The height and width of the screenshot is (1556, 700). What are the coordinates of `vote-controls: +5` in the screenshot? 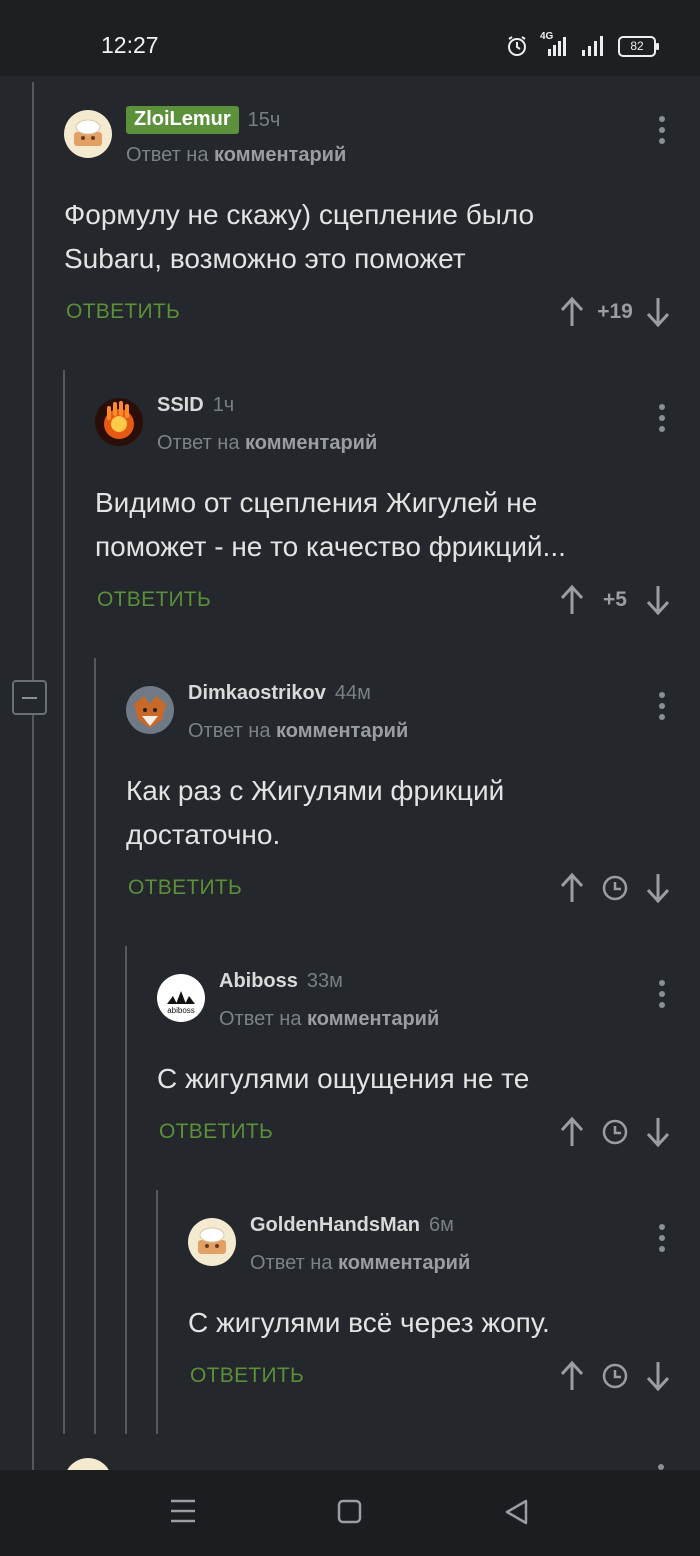 It's located at (615, 600).